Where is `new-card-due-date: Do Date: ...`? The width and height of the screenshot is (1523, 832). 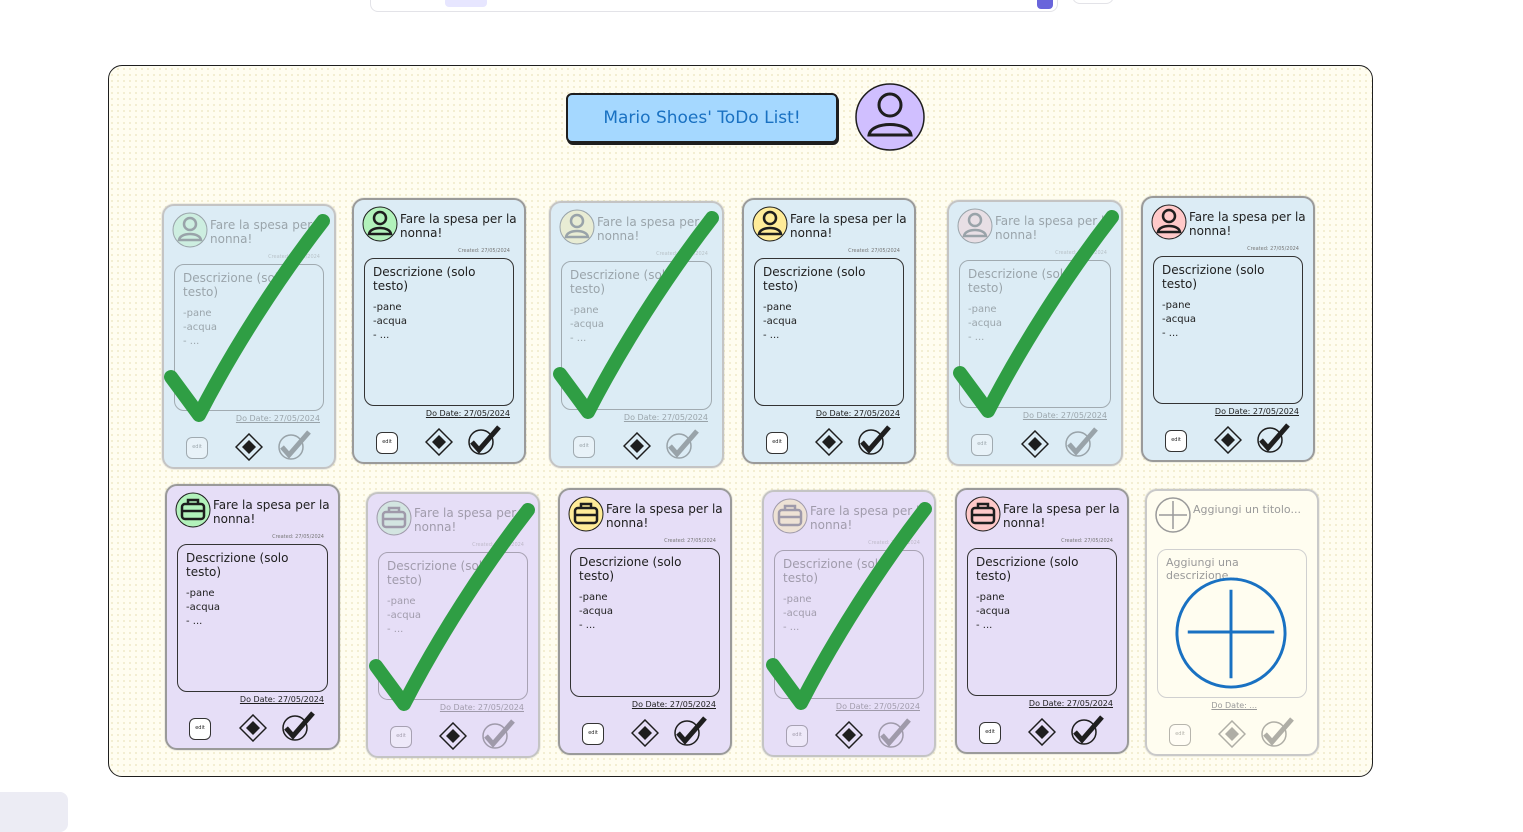 new-card-due-date: Do Date: ... is located at coordinates (1234, 705).